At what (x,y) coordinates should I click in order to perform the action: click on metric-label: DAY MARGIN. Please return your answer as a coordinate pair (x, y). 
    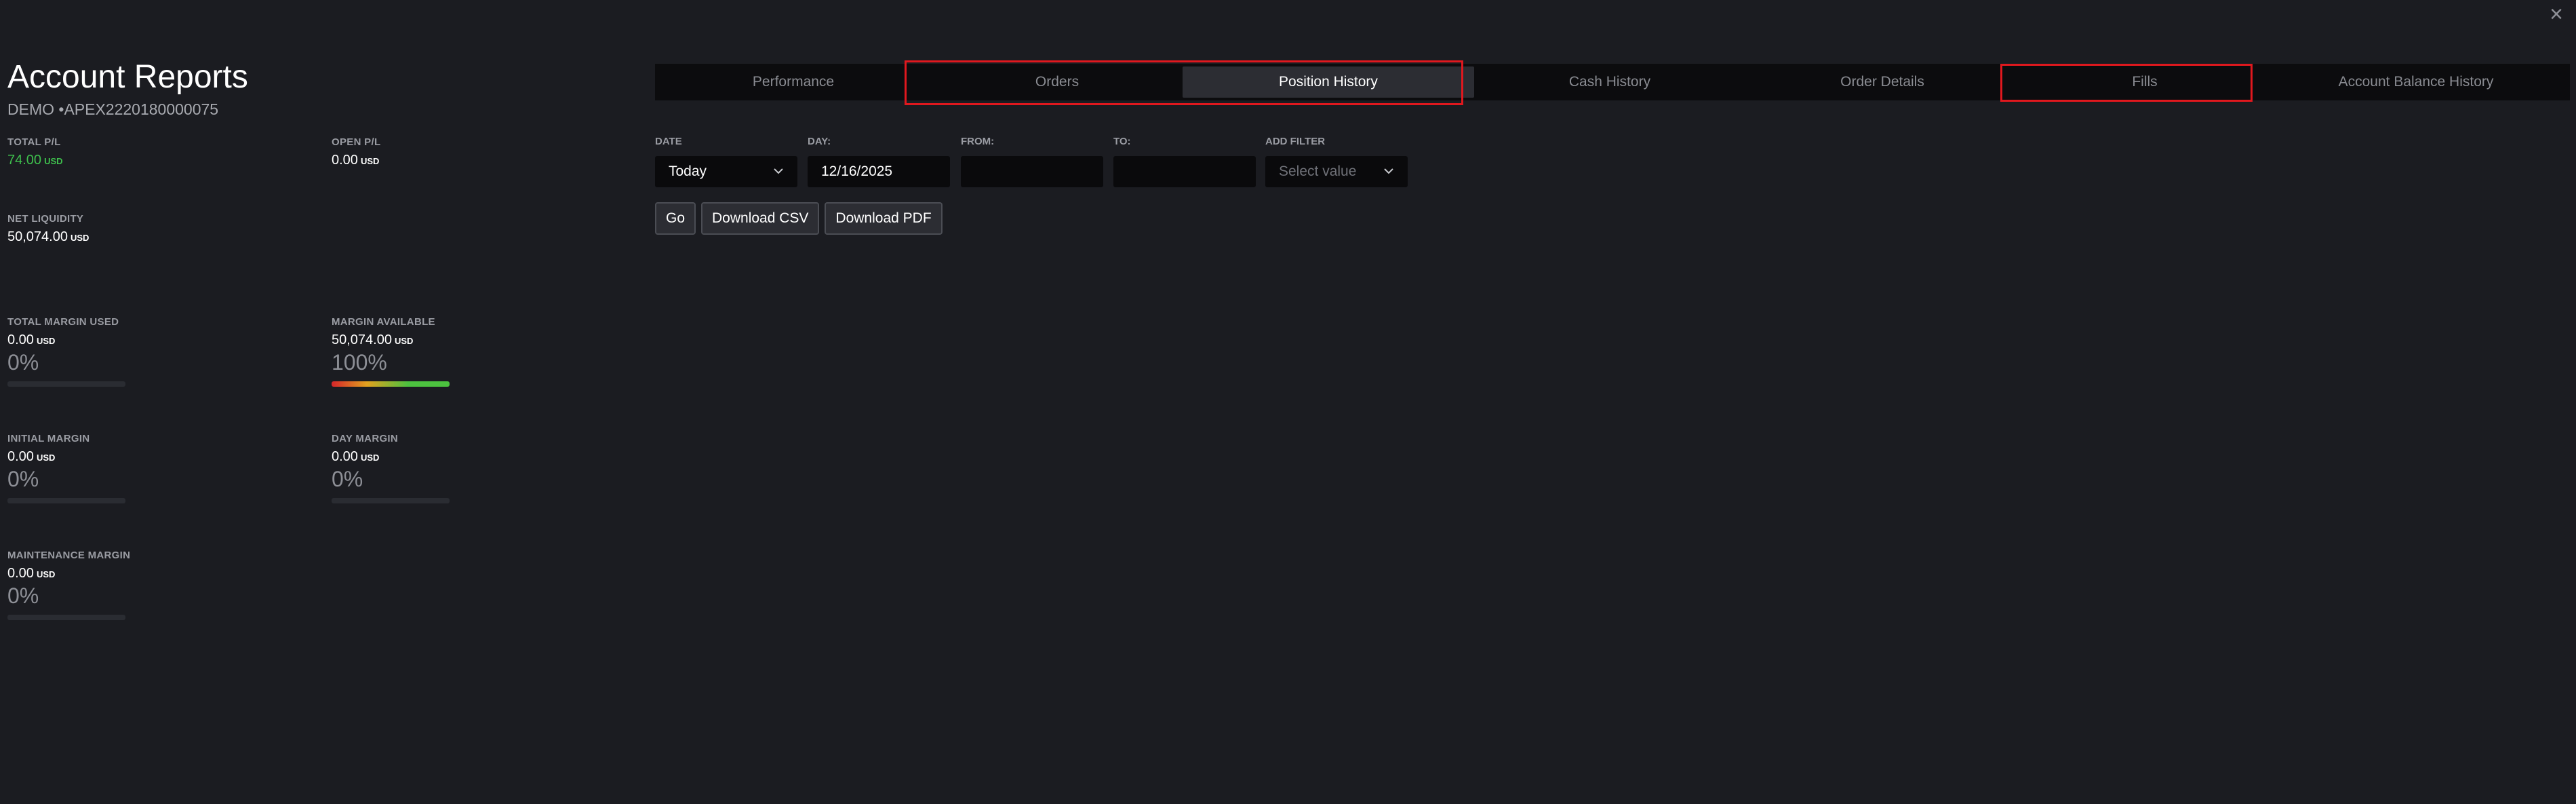
    Looking at the image, I should click on (365, 438).